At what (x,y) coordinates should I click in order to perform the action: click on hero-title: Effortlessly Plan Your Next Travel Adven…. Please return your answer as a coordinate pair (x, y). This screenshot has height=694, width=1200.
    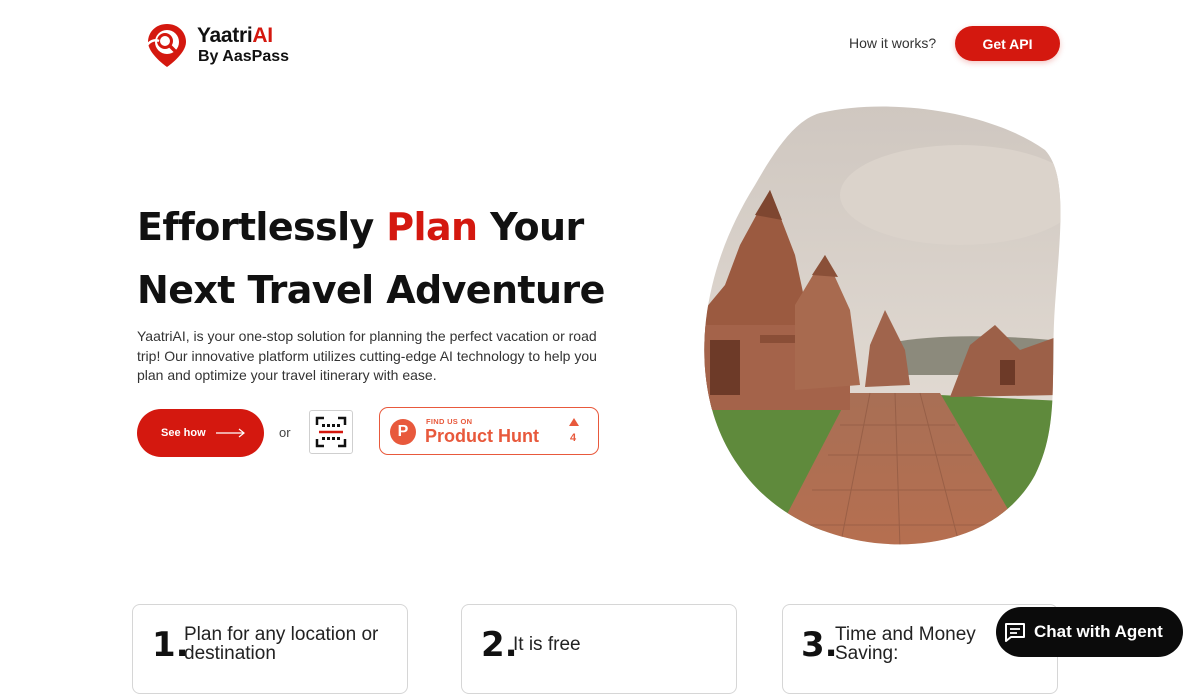
    Looking at the image, I should click on (371, 258).